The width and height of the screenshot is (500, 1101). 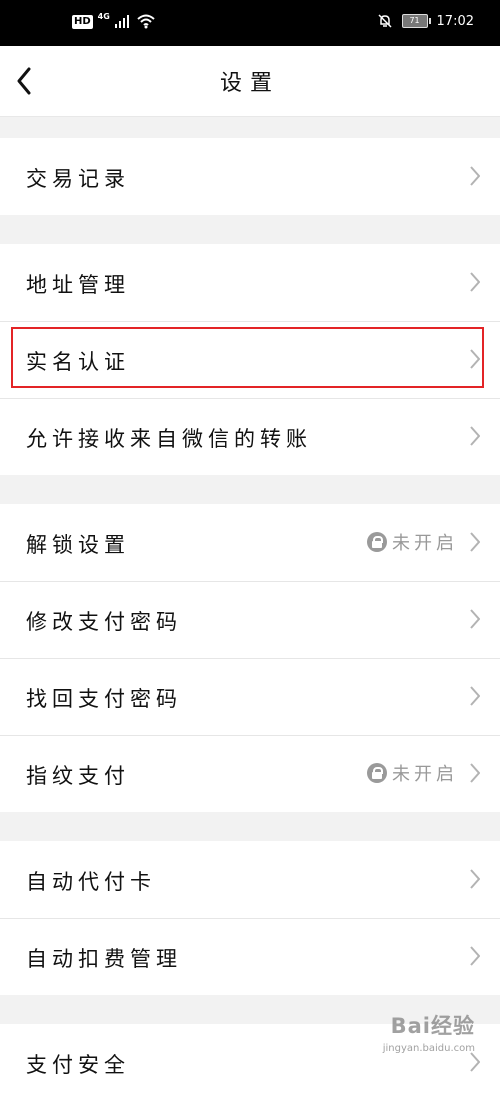 I want to click on setting-wechat-transfer: 允许接收来自微信的转账, so click(x=250, y=436).